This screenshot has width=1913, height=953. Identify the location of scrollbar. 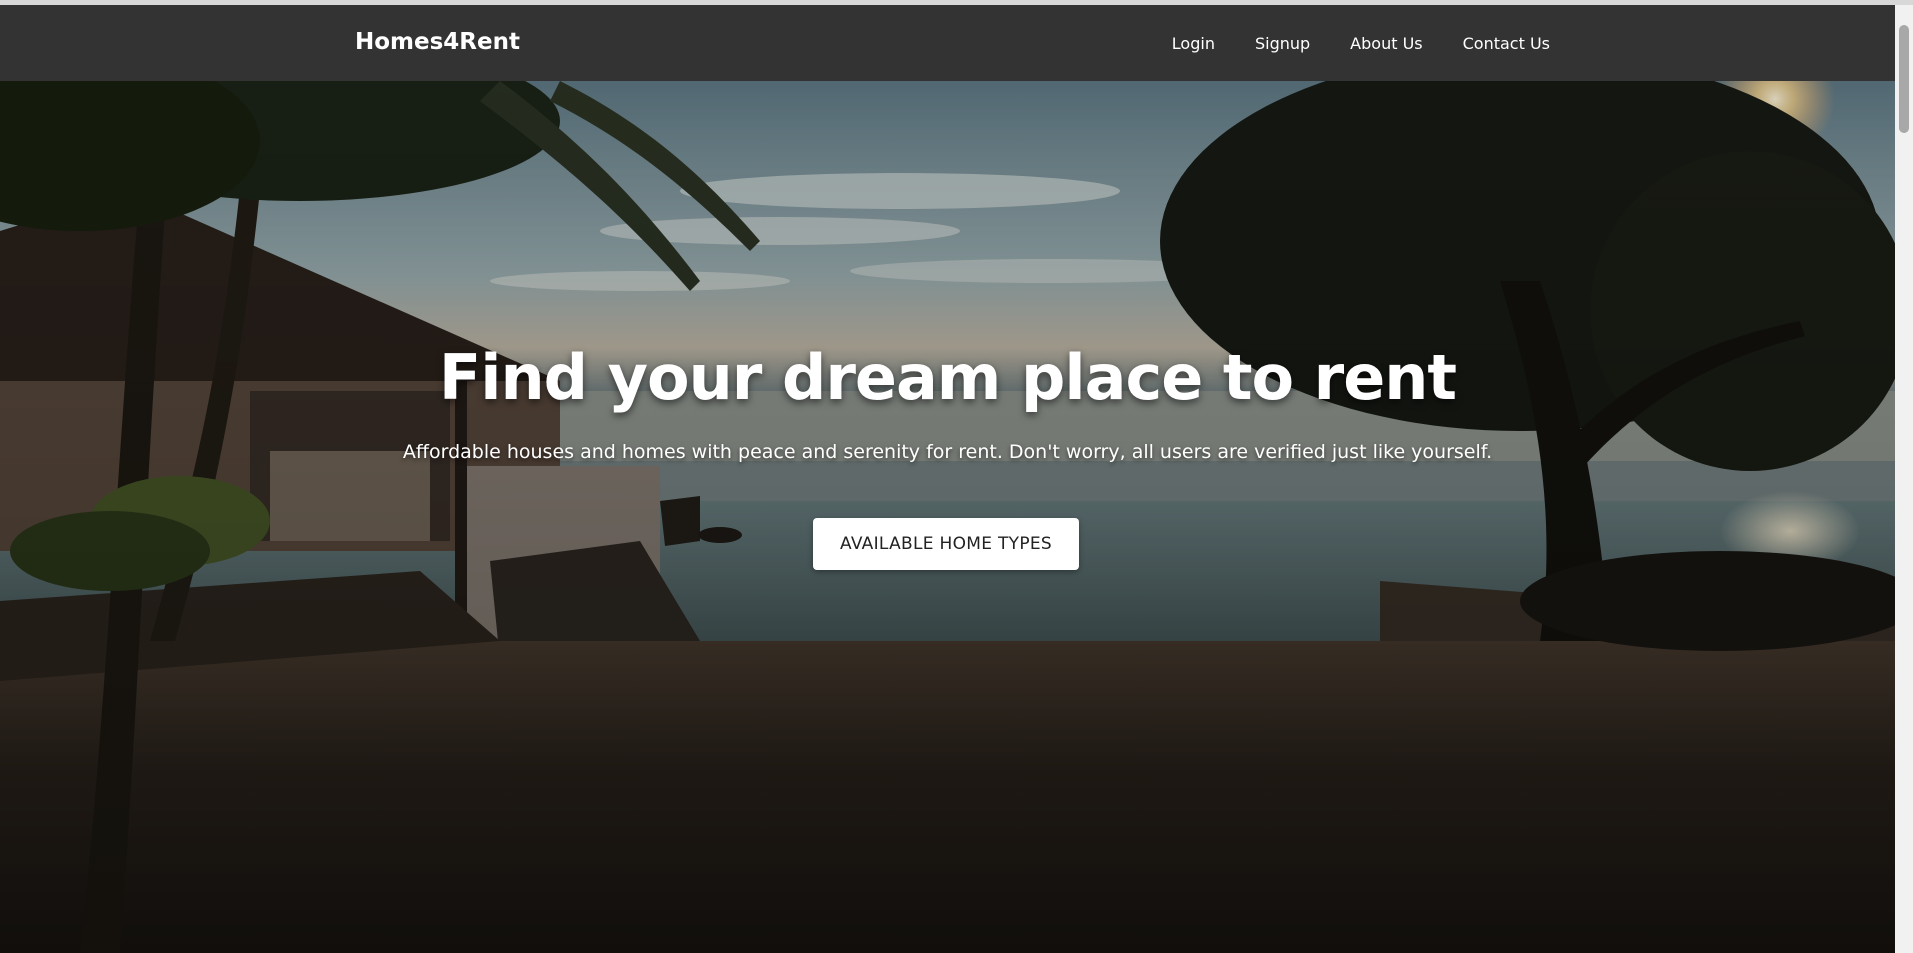
(1904, 479).